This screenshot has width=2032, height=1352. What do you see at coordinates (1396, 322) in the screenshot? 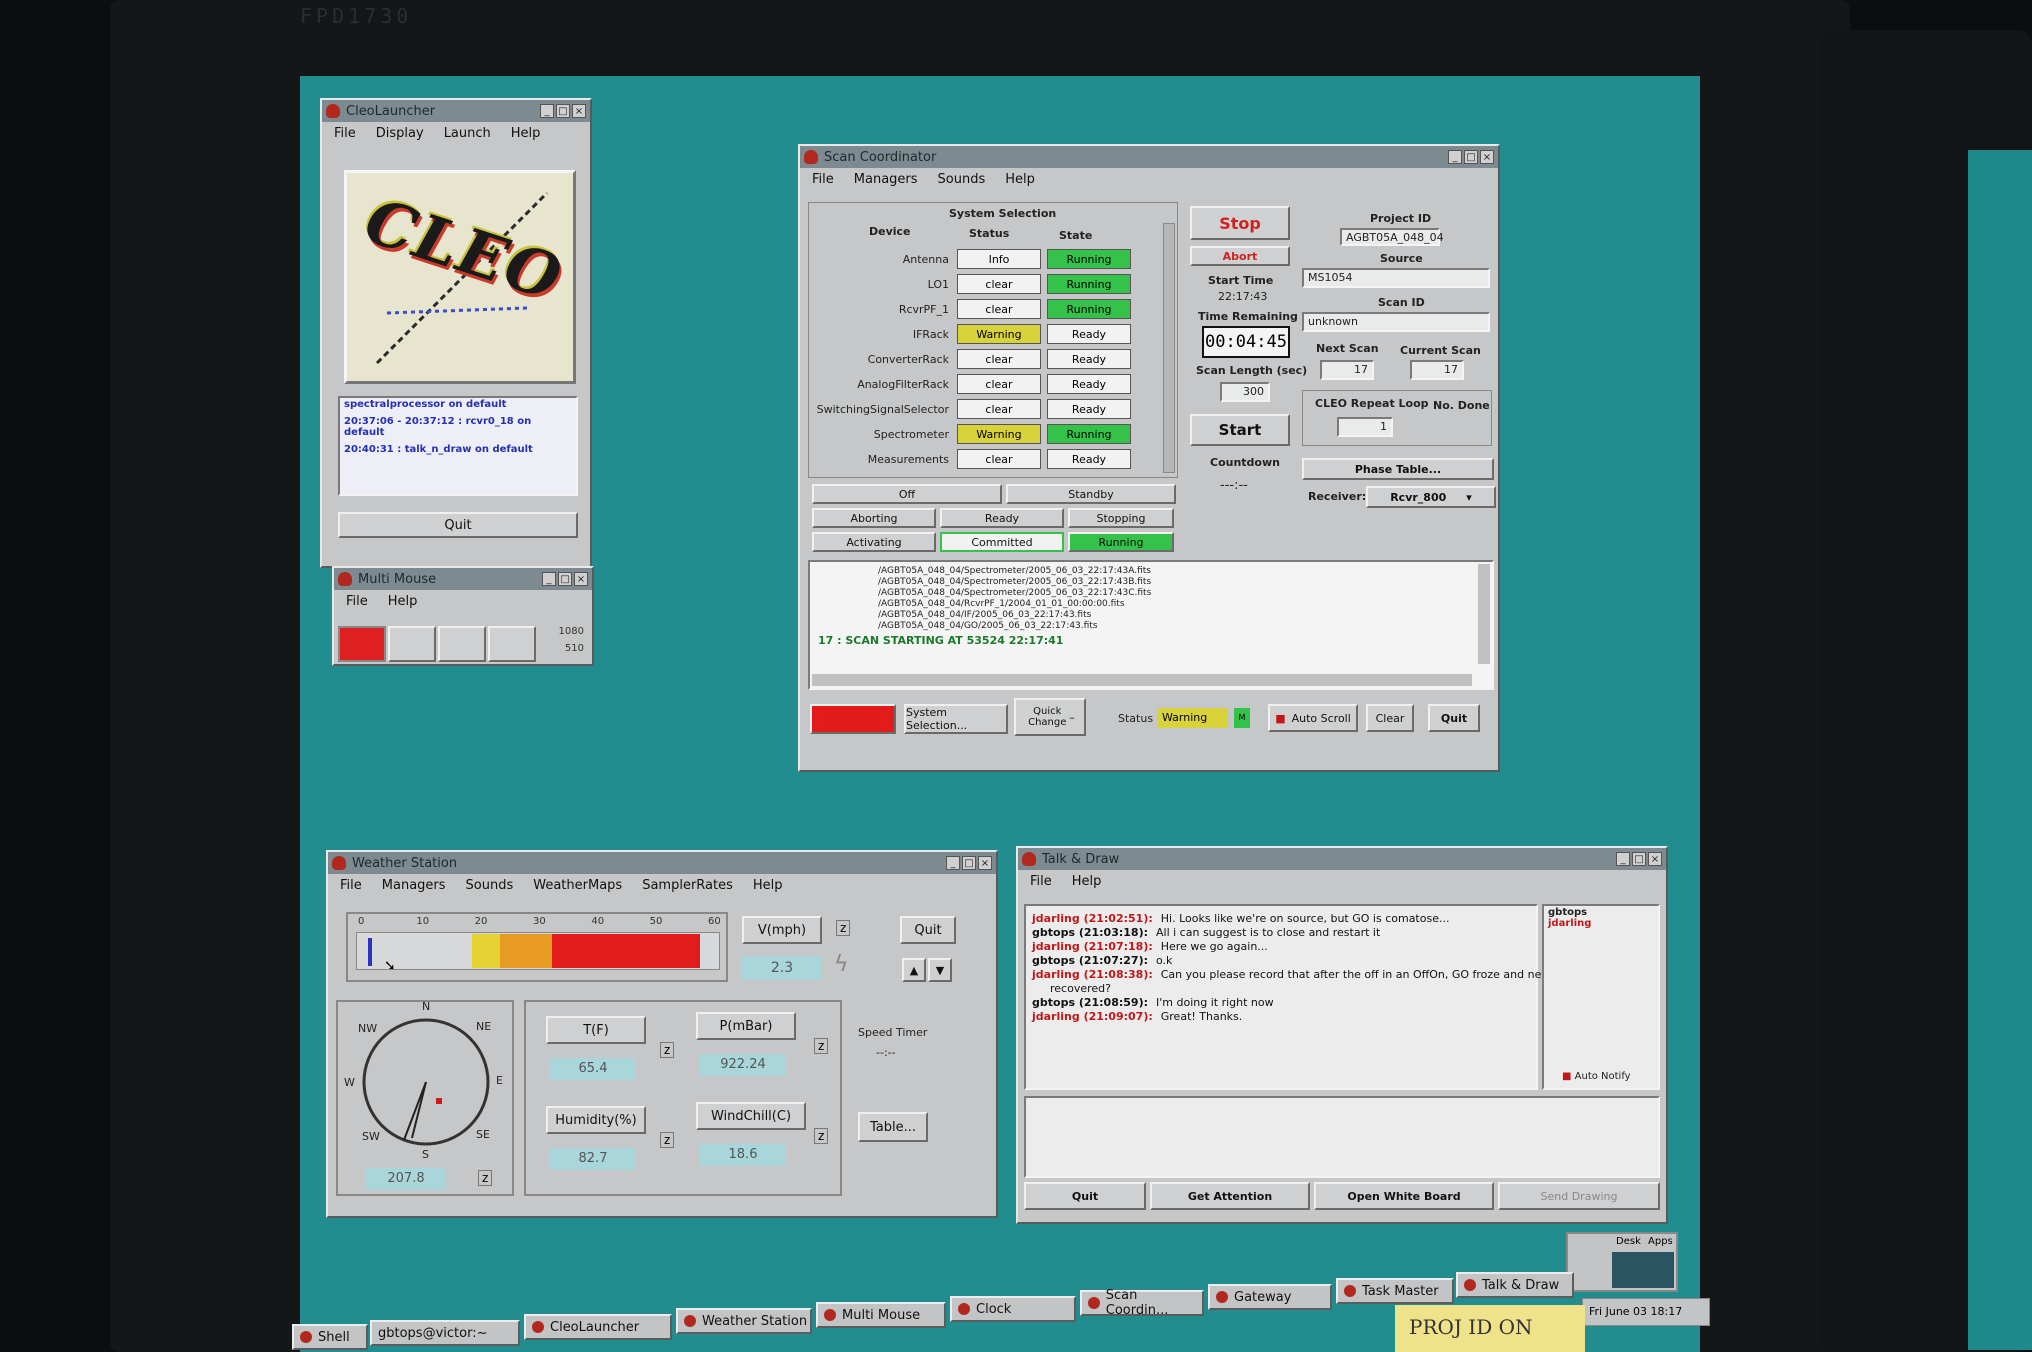
I see `scan-id-input: unknown` at bounding box center [1396, 322].